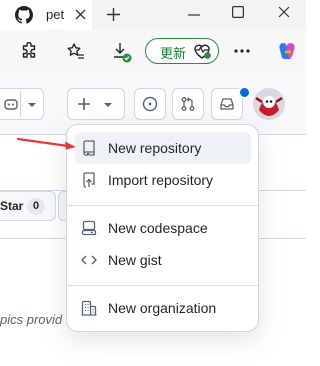  I want to click on menu-item-new-codespace: New codespace, so click(163, 228).